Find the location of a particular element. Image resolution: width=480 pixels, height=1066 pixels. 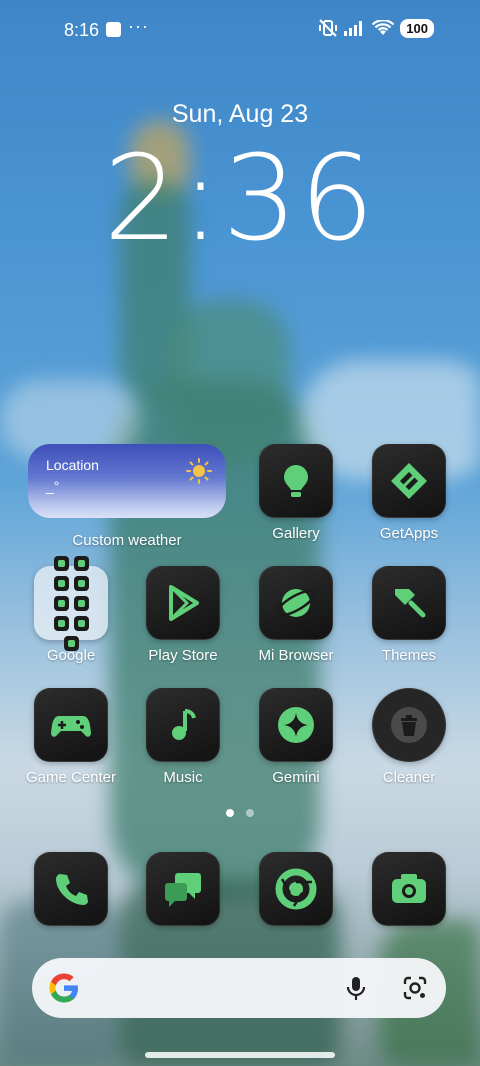

browser-planet-icon is located at coordinates (296, 603).